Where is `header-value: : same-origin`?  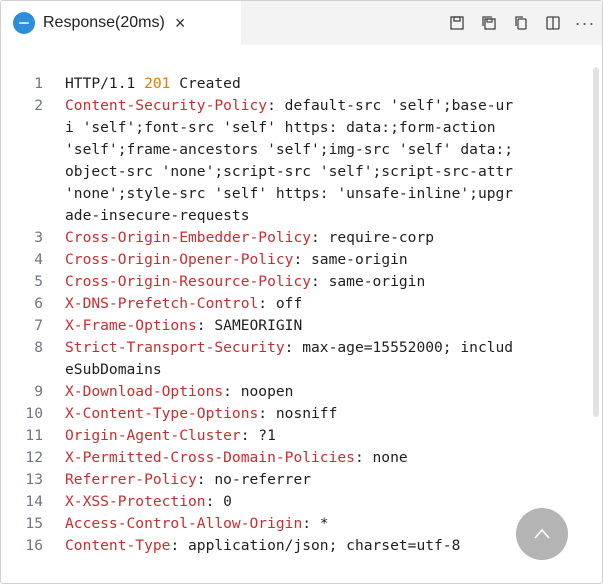 header-value: : same-origin is located at coordinates (350, 259).